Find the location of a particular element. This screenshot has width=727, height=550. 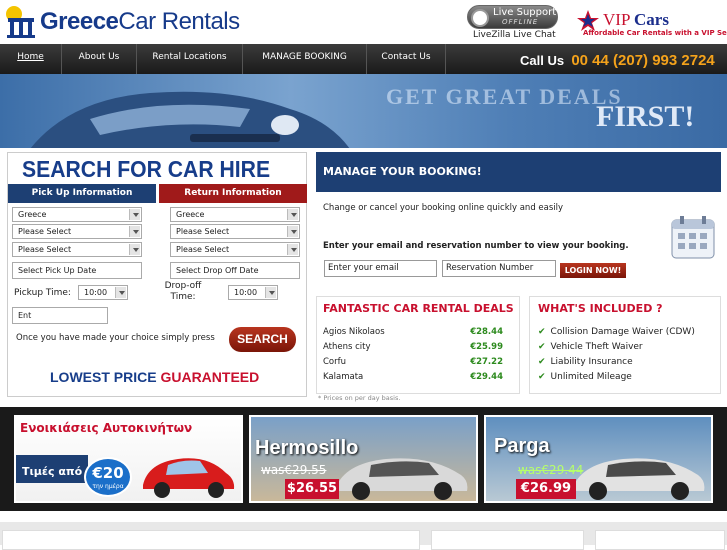

search-title: SEARCH FOR CAR HIRE is located at coordinates (146, 169).